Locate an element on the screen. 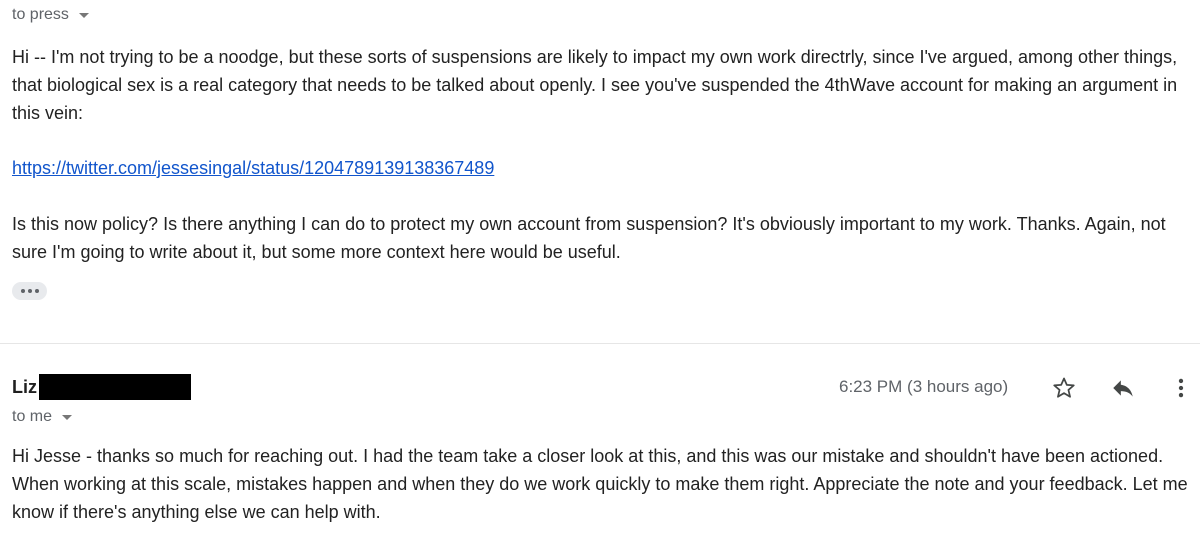  more-vertical-icon is located at coordinates (1181, 388).